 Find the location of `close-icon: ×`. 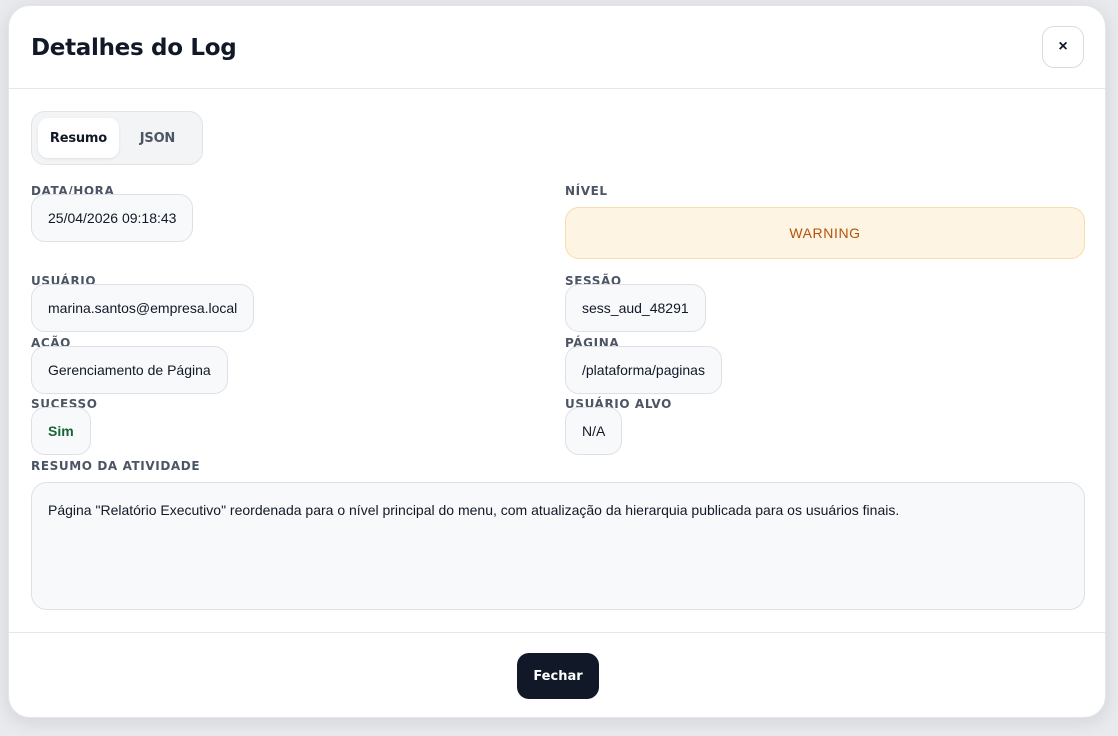

close-icon: × is located at coordinates (1063, 46).